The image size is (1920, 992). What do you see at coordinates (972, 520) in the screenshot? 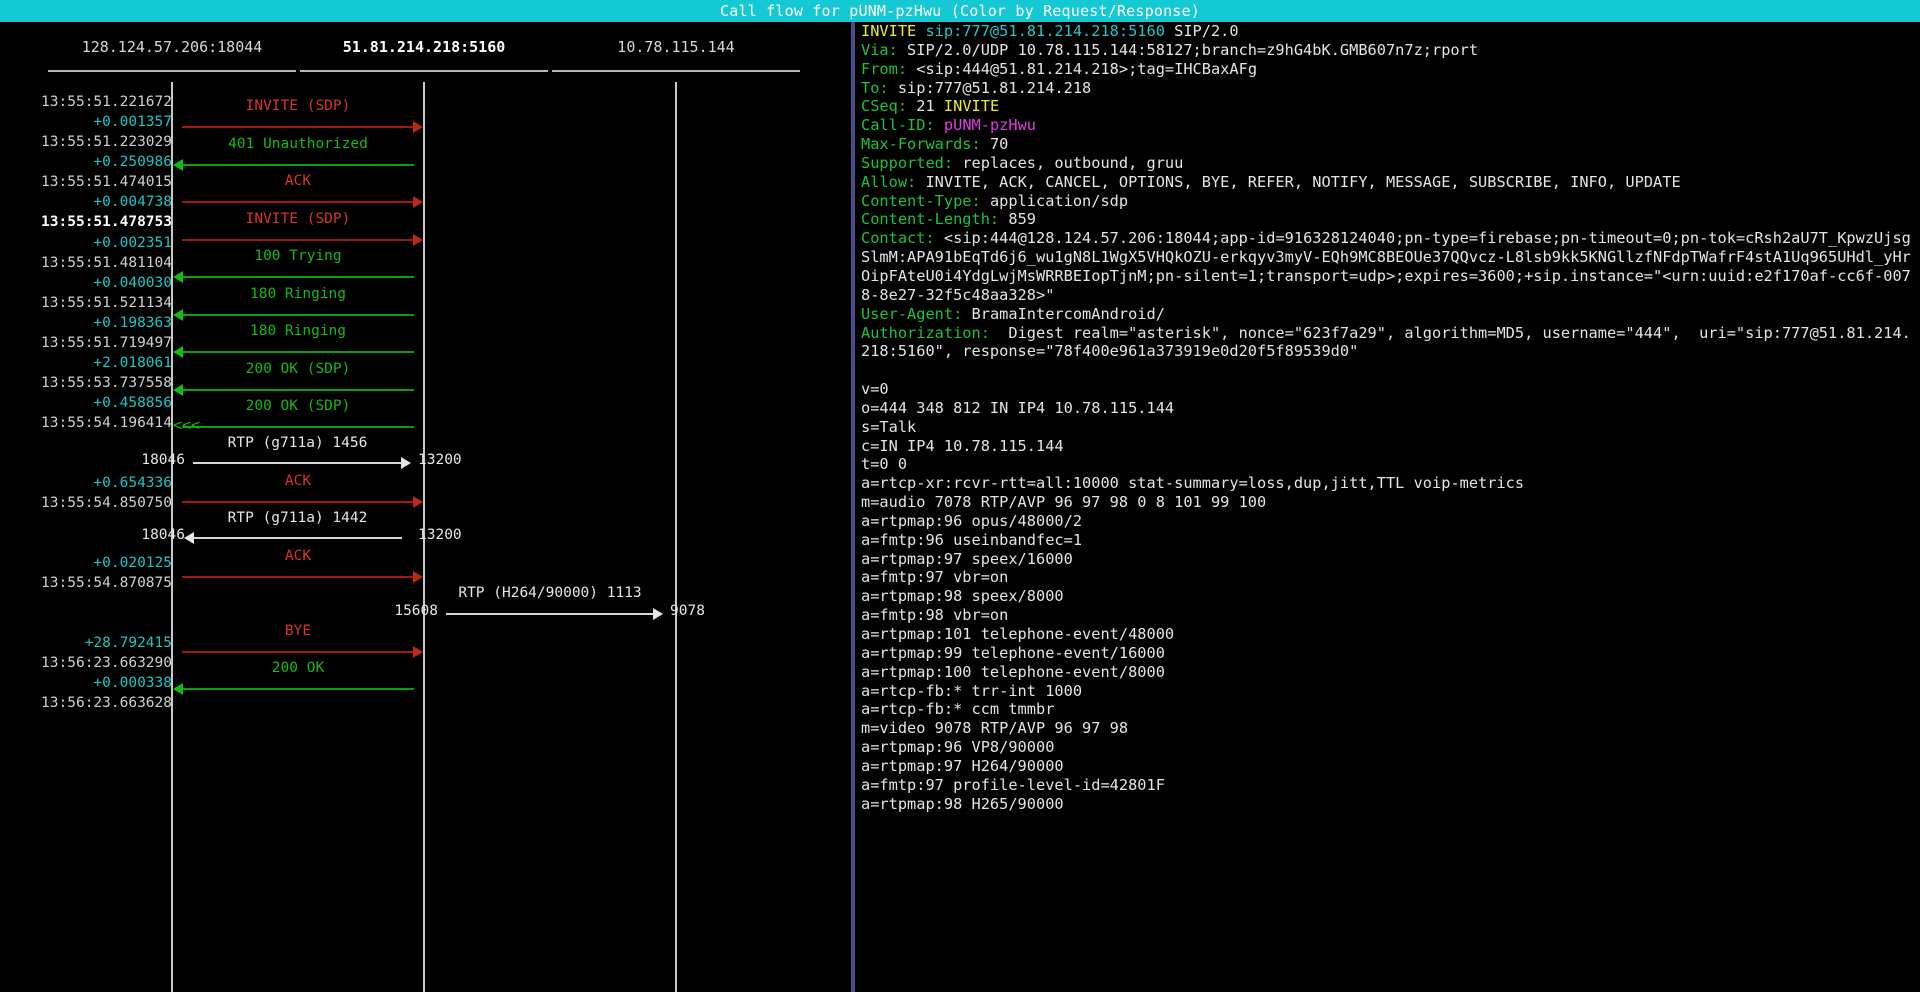
I see `sip-token-sdp: a=rtpmap:96 opus/48000/2` at bounding box center [972, 520].